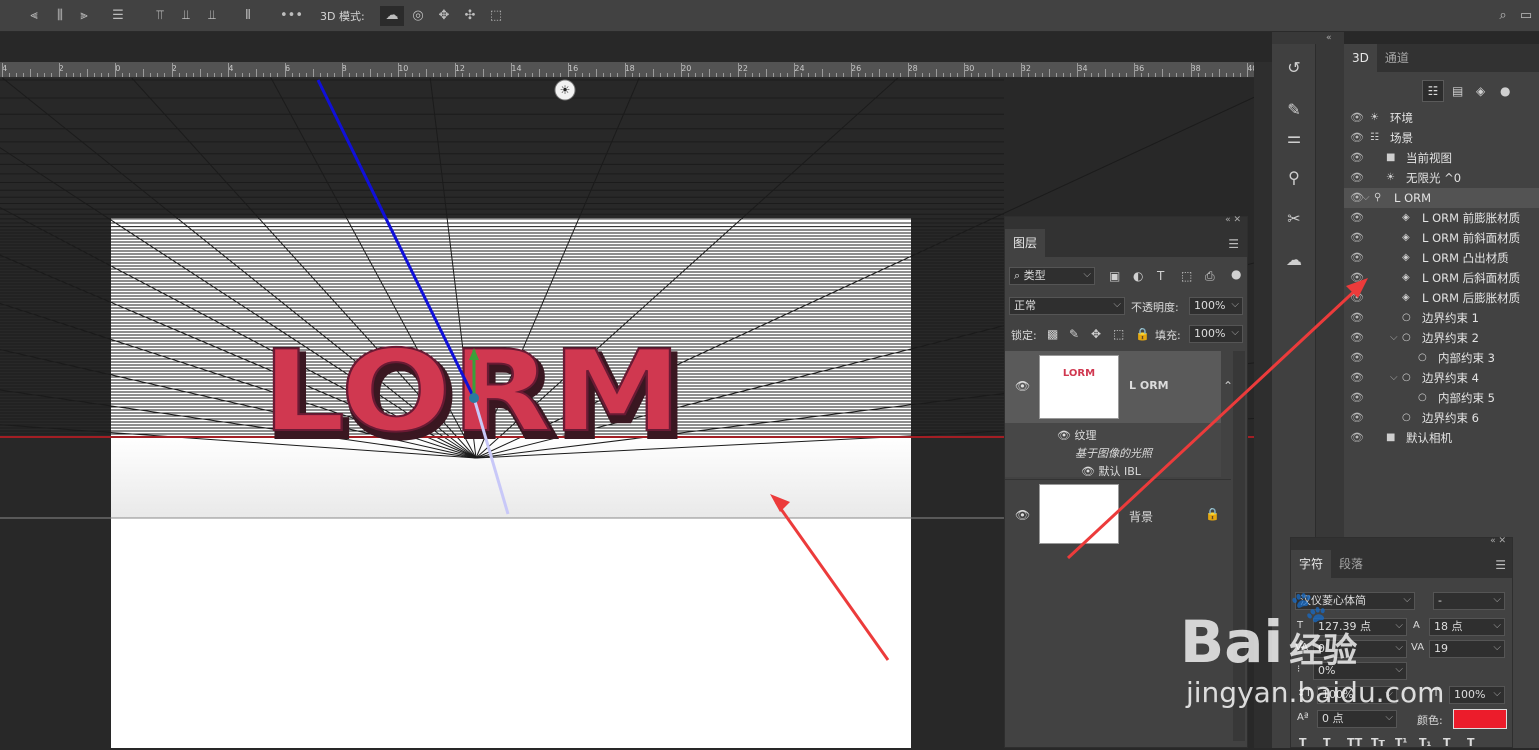 Image resolution: width=1539 pixels, height=750 pixels. Describe the element at coordinates (60, 16) in the screenshot. I see `align-hcenter-icon: ⫼` at that location.